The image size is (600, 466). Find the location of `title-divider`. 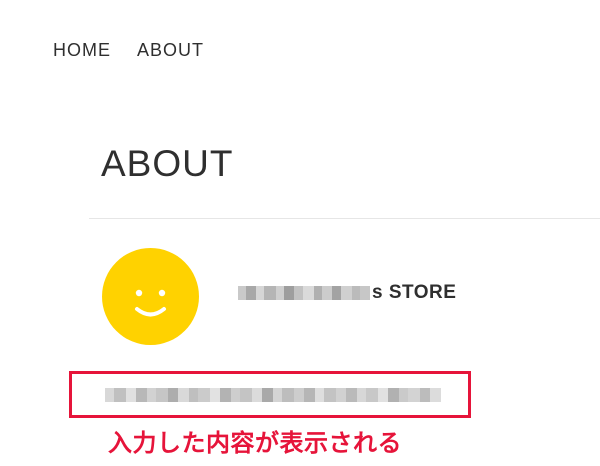

title-divider is located at coordinates (344, 218).